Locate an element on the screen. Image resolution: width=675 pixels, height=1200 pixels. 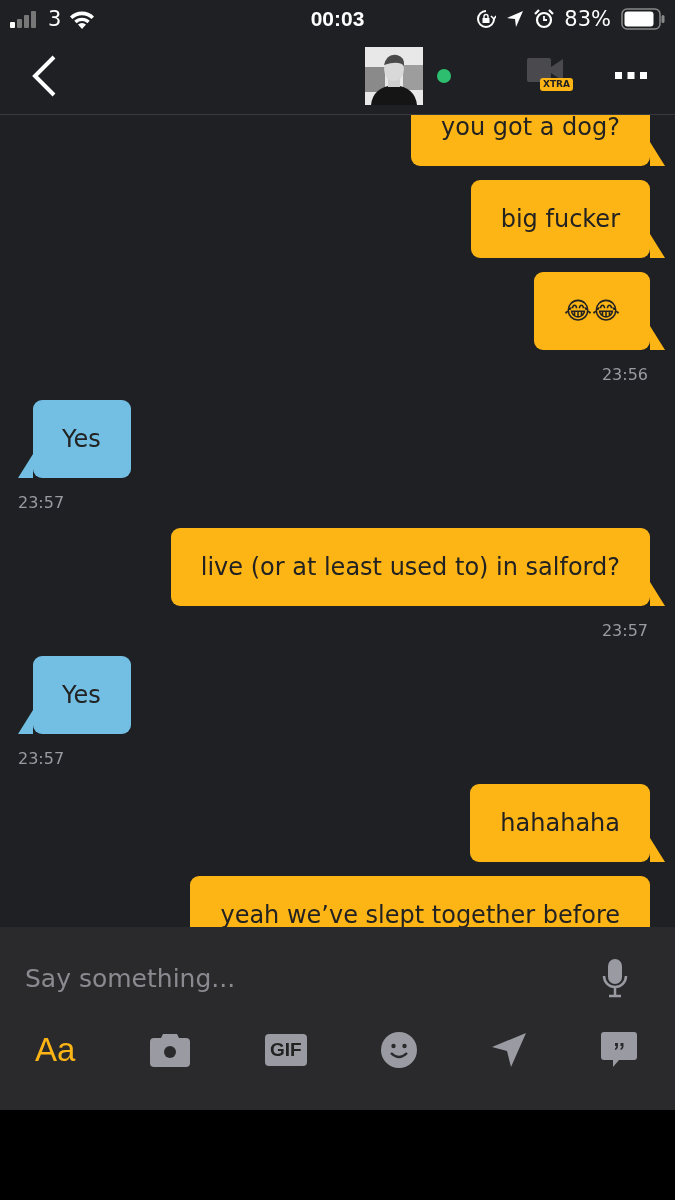
message-bubble: big fucker is located at coordinates (567, 219).